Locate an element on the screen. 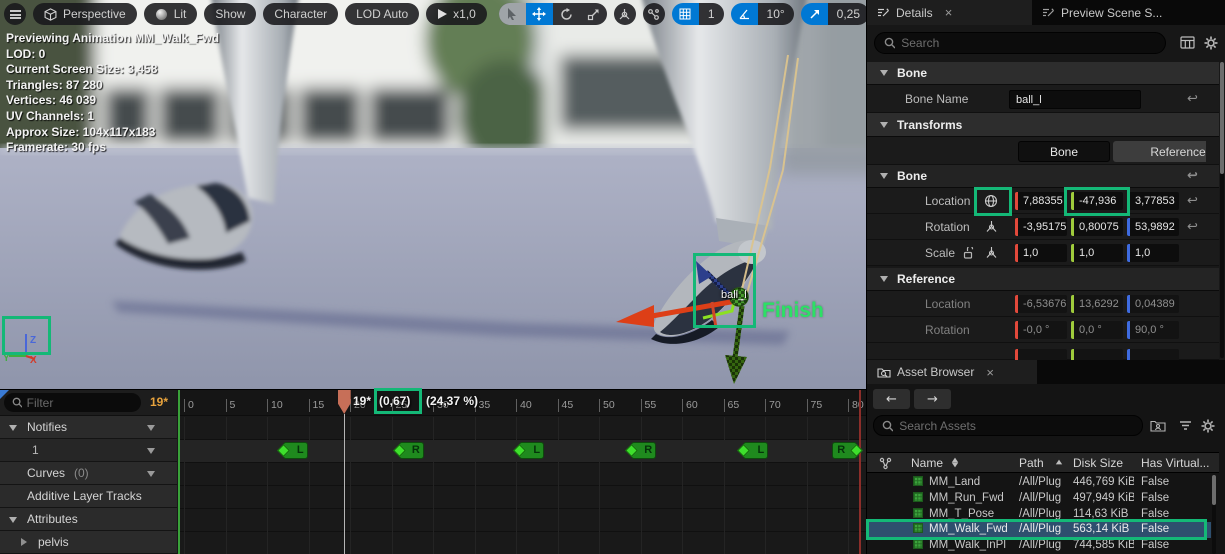  grid-snap-value: 1 is located at coordinates (711, 14).